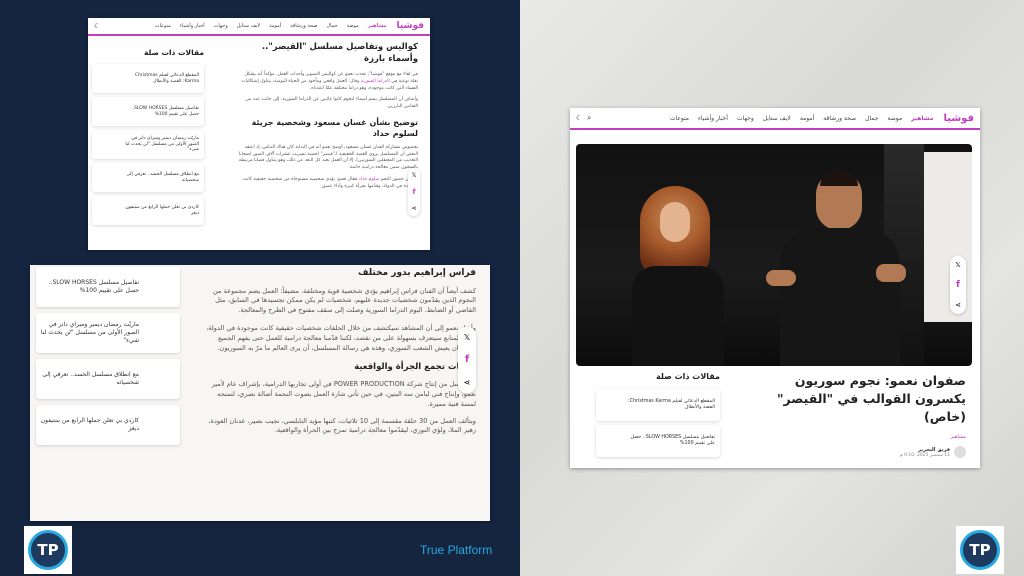  I want to click on related-article-title: المقطع الدعائي لفيلم Christmas Karma, so click(671, 404).